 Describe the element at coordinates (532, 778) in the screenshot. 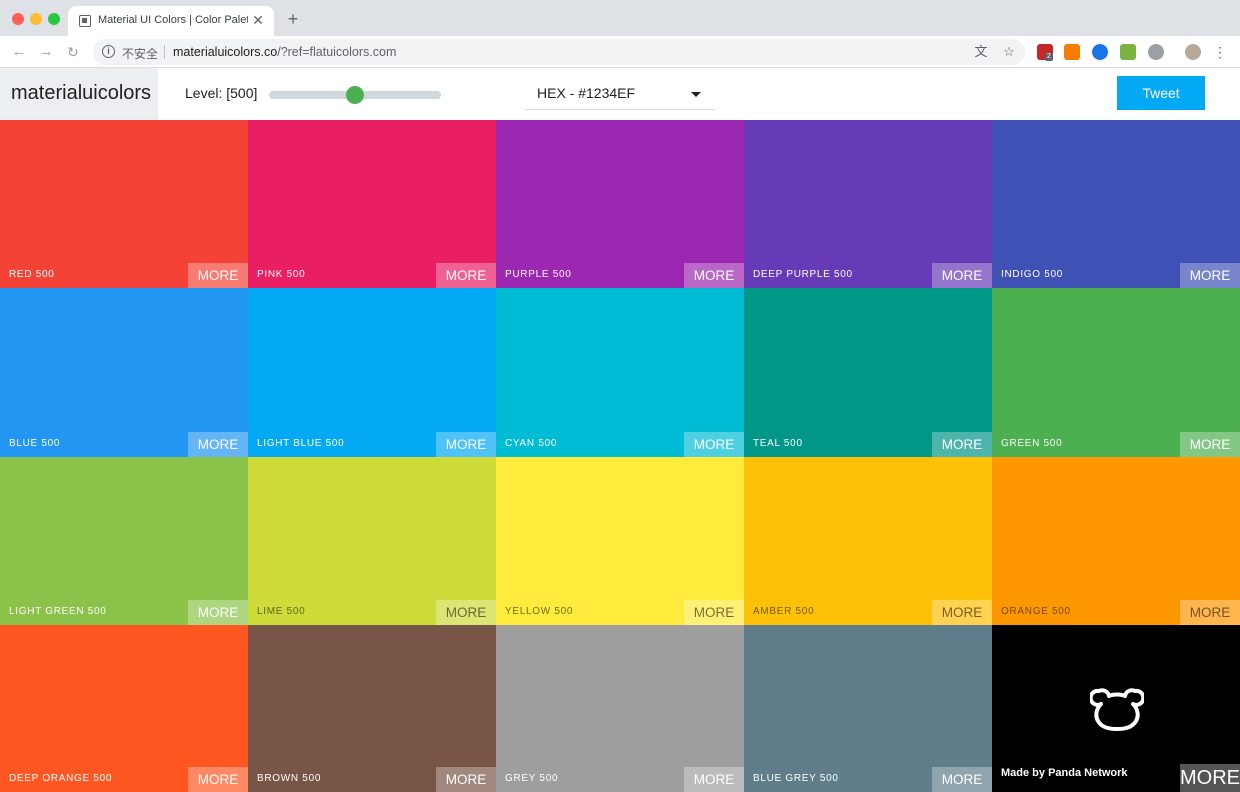

I see `color-name: GREY 500` at that location.